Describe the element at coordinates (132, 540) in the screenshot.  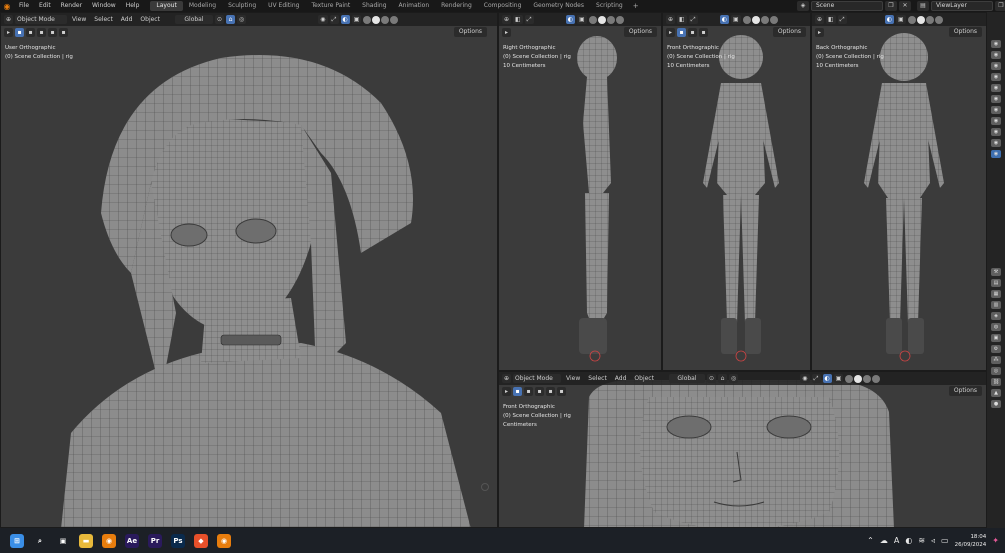
I see `after-effects-icon: Ae` at that location.